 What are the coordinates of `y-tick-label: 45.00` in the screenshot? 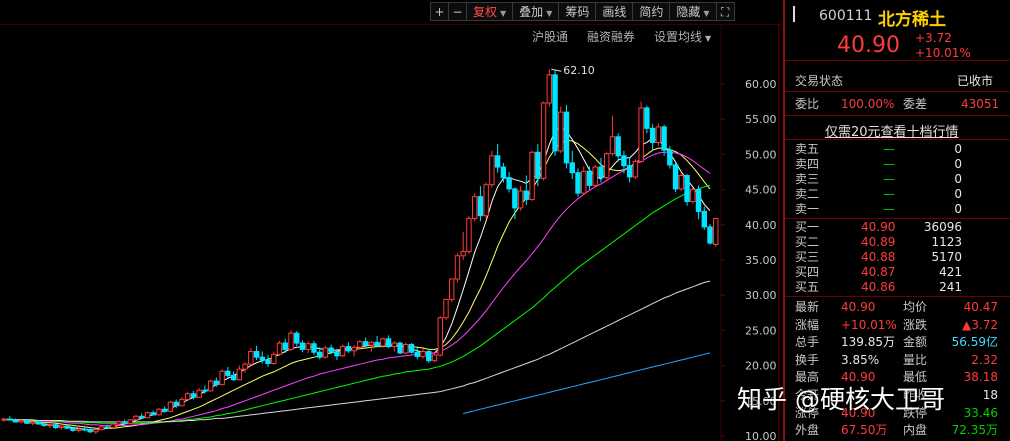 It's located at (761, 190).